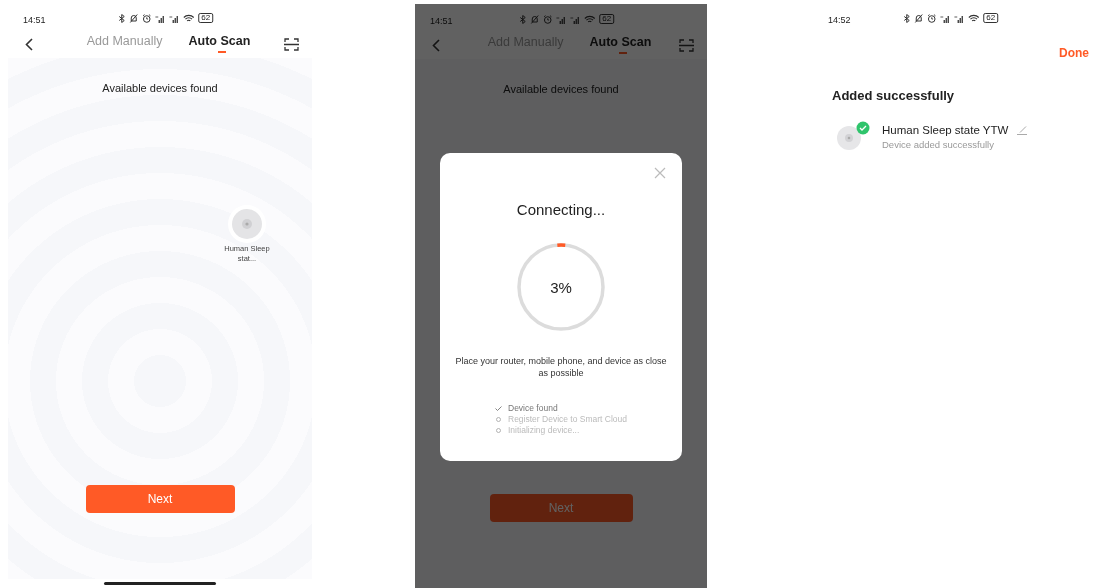 This screenshot has height=588, width=1096. What do you see at coordinates (561, 287) in the screenshot?
I see `progress-reading: 3%` at bounding box center [561, 287].